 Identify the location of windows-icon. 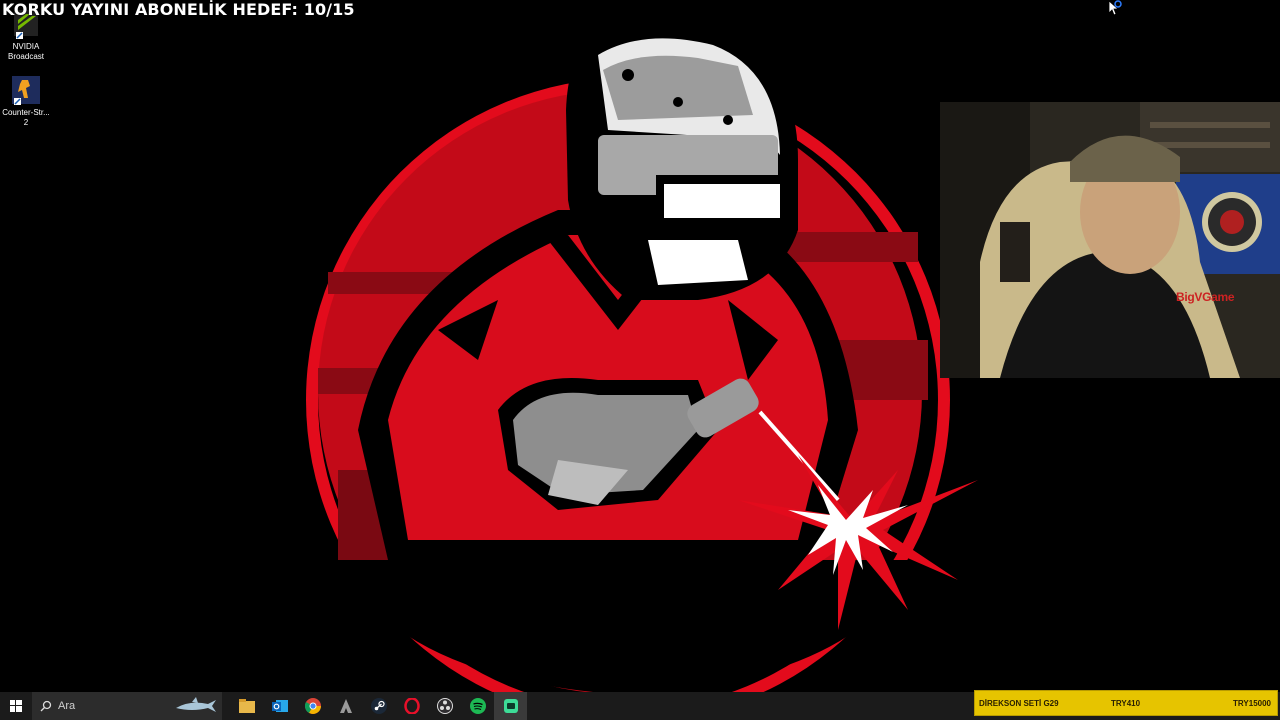
(16, 706).